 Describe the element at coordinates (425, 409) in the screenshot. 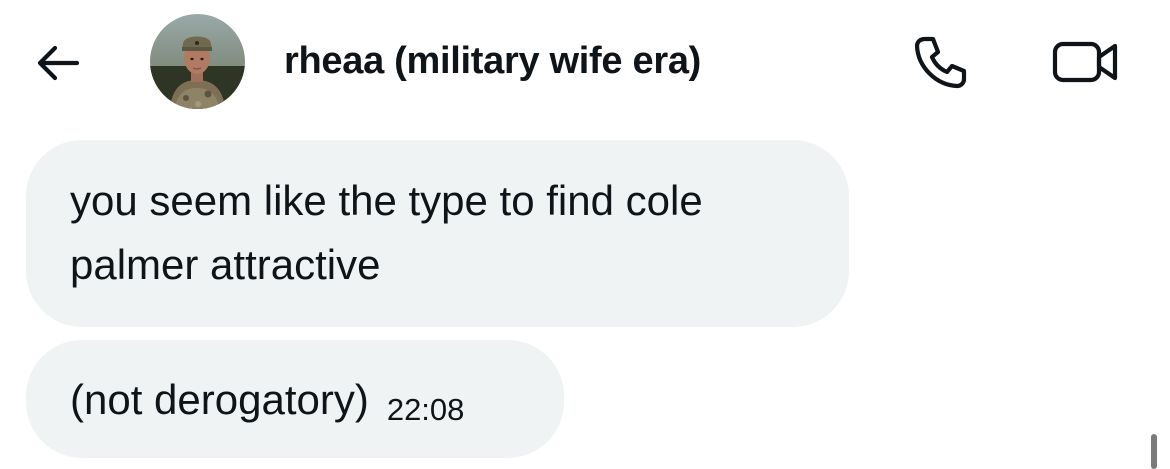

I see `message-timestamp: 22:08` at that location.